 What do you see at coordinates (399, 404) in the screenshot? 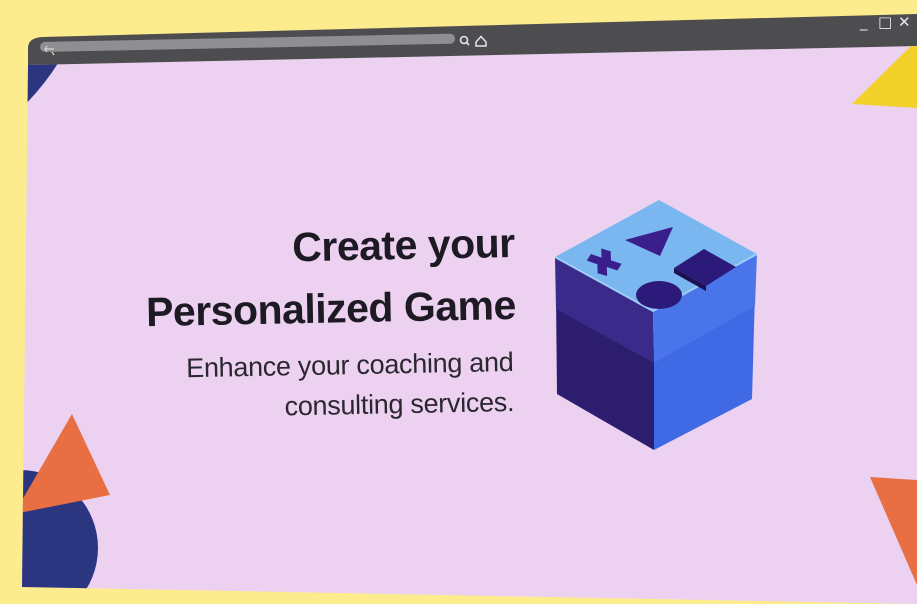
I see `hero-subtitle-line-2: consulting services.` at bounding box center [399, 404].